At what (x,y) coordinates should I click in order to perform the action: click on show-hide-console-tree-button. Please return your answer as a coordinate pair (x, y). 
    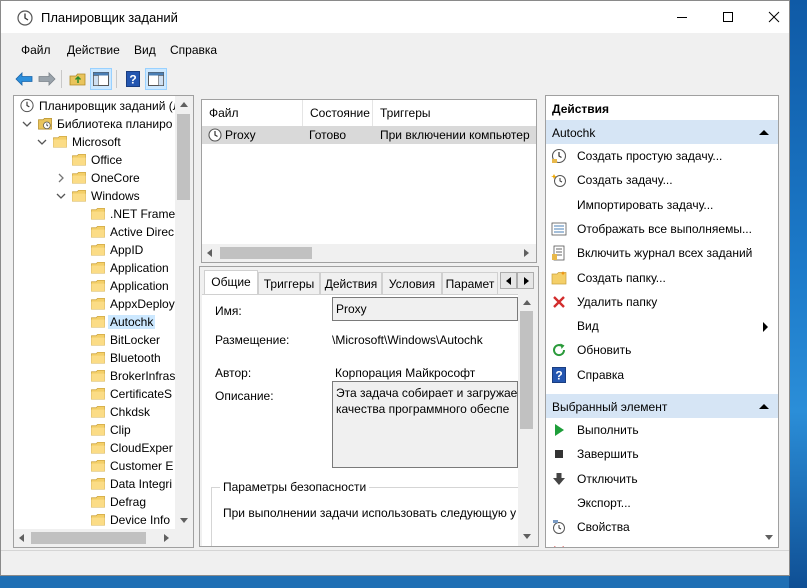
    Looking at the image, I should click on (101, 79).